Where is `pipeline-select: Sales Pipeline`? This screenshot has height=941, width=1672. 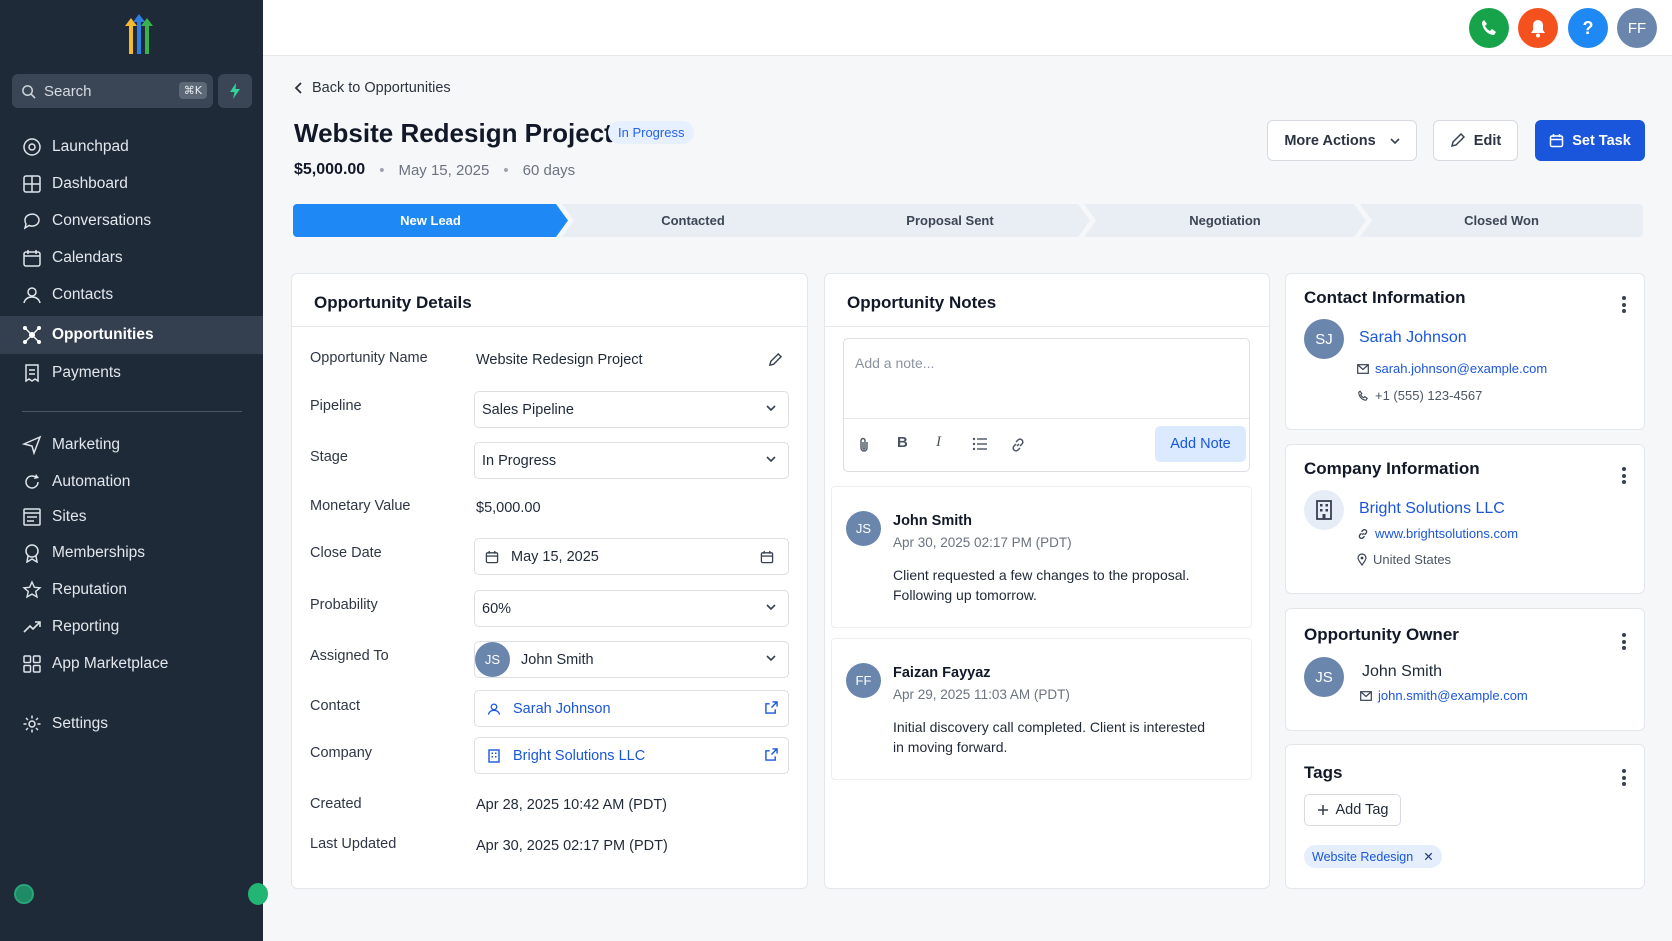 pipeline-select: Sales Pipeline is located at coordinates (631, 409).